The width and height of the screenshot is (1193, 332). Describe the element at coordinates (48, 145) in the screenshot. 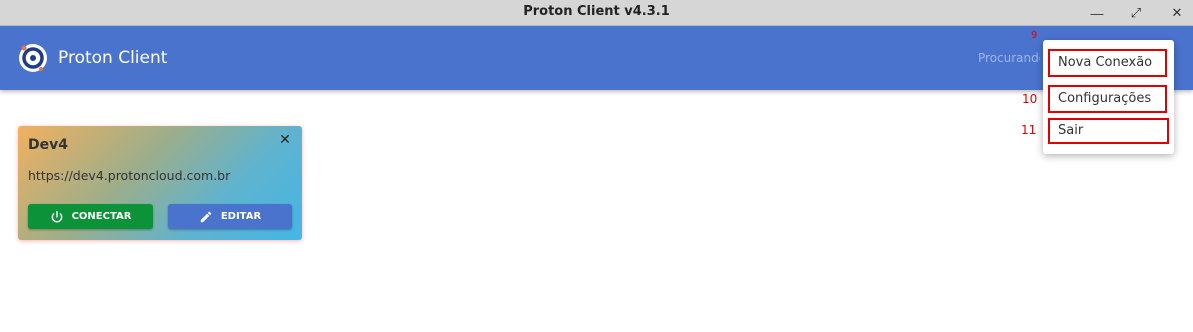

I see `connection-name: Dev4` at that location.